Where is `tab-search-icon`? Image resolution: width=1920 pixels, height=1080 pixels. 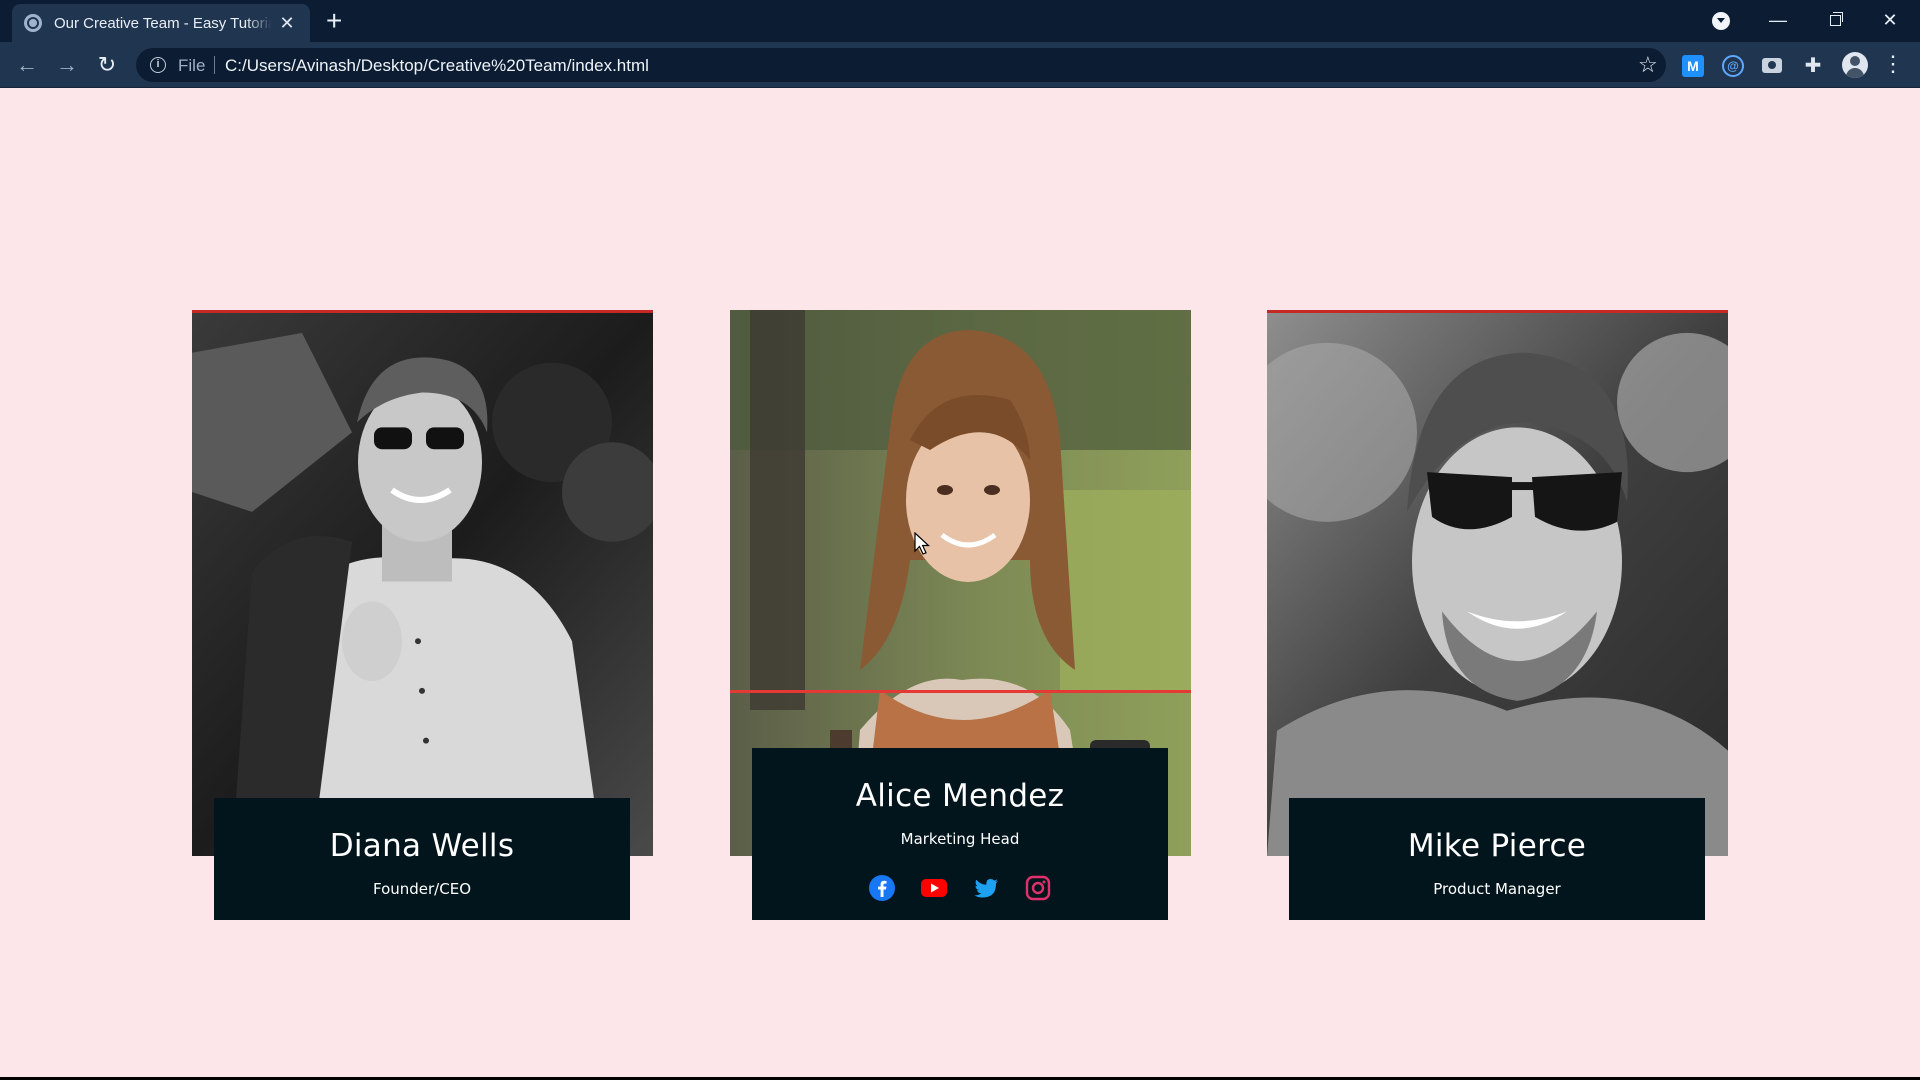
tab-search-icon is located at coordinates (1721, 21).